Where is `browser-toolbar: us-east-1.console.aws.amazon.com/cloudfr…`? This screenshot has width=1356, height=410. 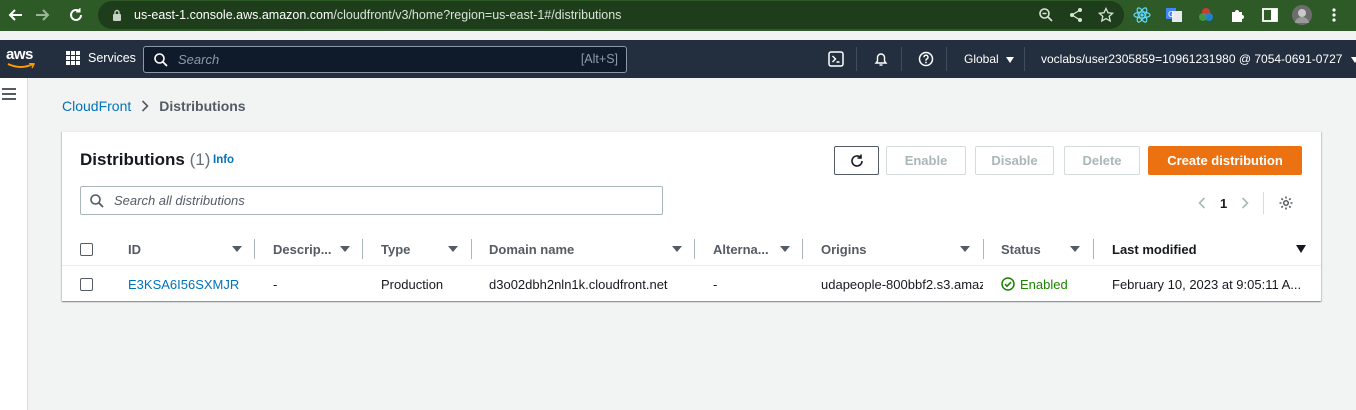
browser-toolbar: us-east-1.console.aws.amazon.com/cloudfr… is located at coordinates (678, 15).